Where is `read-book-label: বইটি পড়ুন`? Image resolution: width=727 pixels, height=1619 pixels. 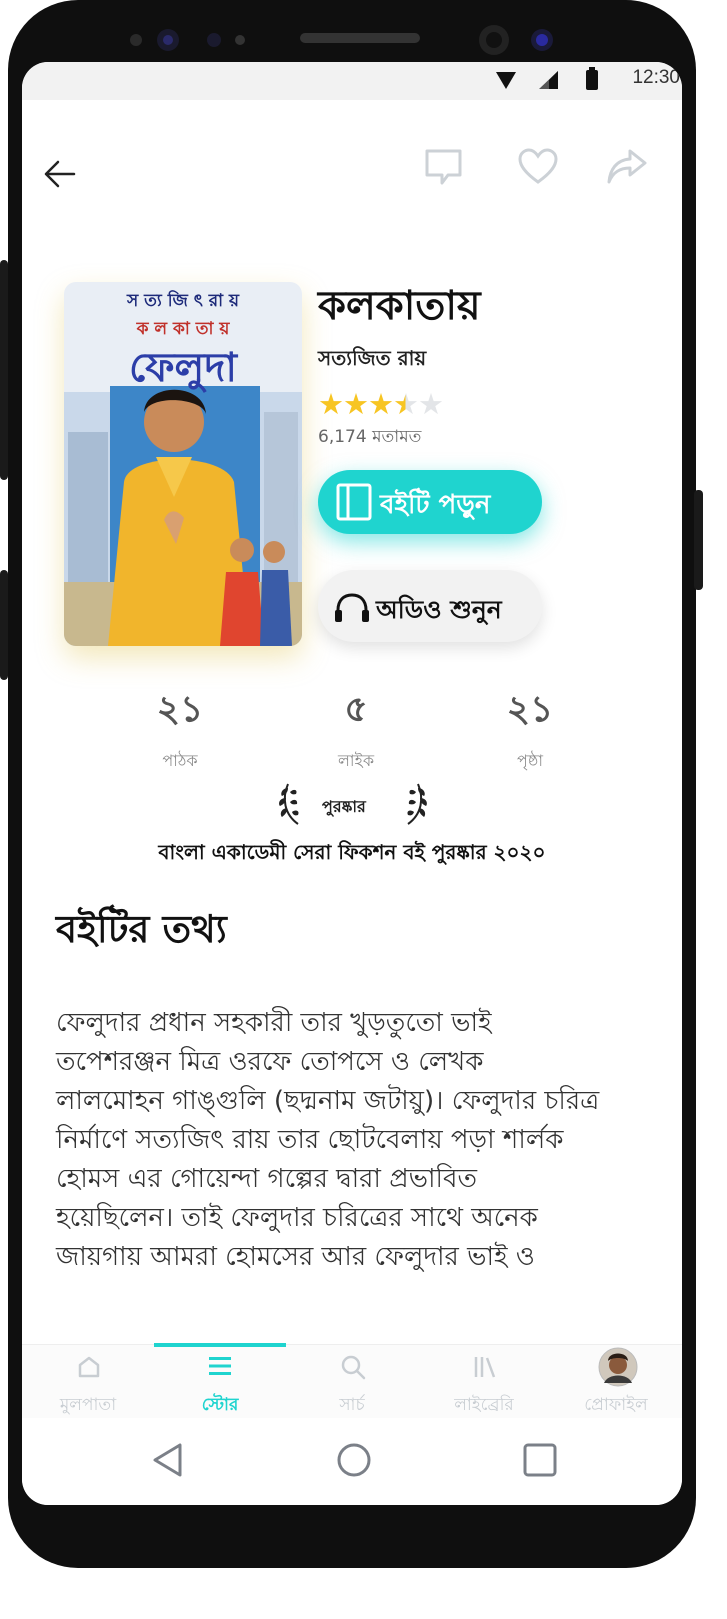
read-book-label: বইটি পড়ুন is located at coordinates (435, 505).